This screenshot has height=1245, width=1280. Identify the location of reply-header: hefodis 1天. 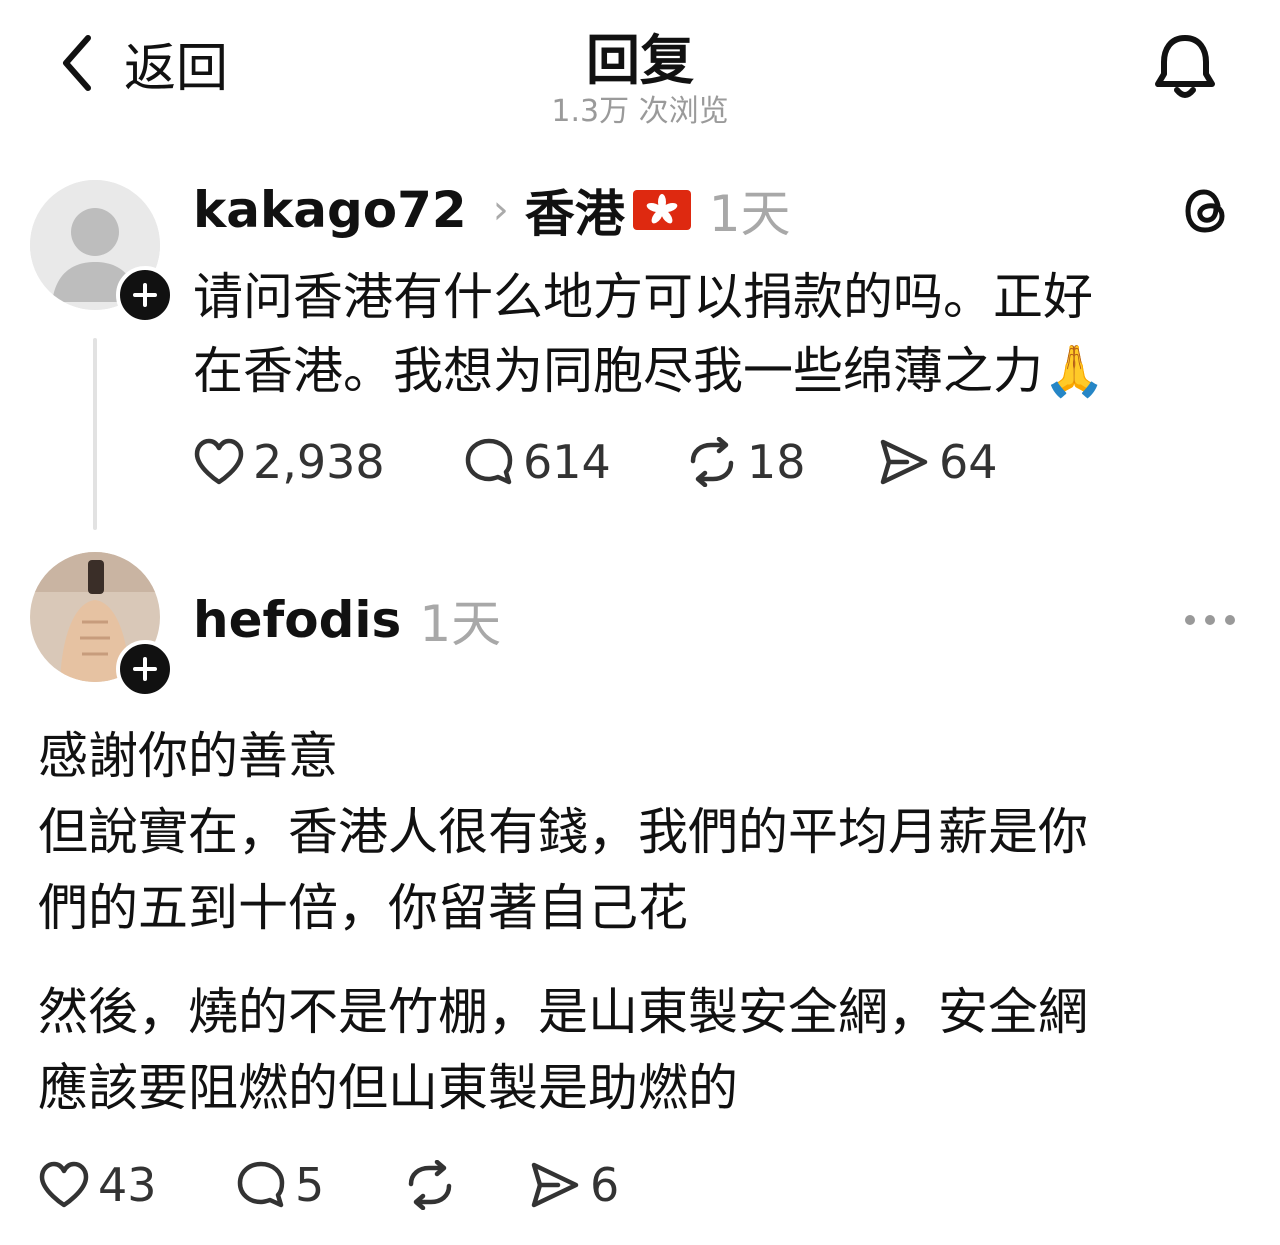
(347, 620).